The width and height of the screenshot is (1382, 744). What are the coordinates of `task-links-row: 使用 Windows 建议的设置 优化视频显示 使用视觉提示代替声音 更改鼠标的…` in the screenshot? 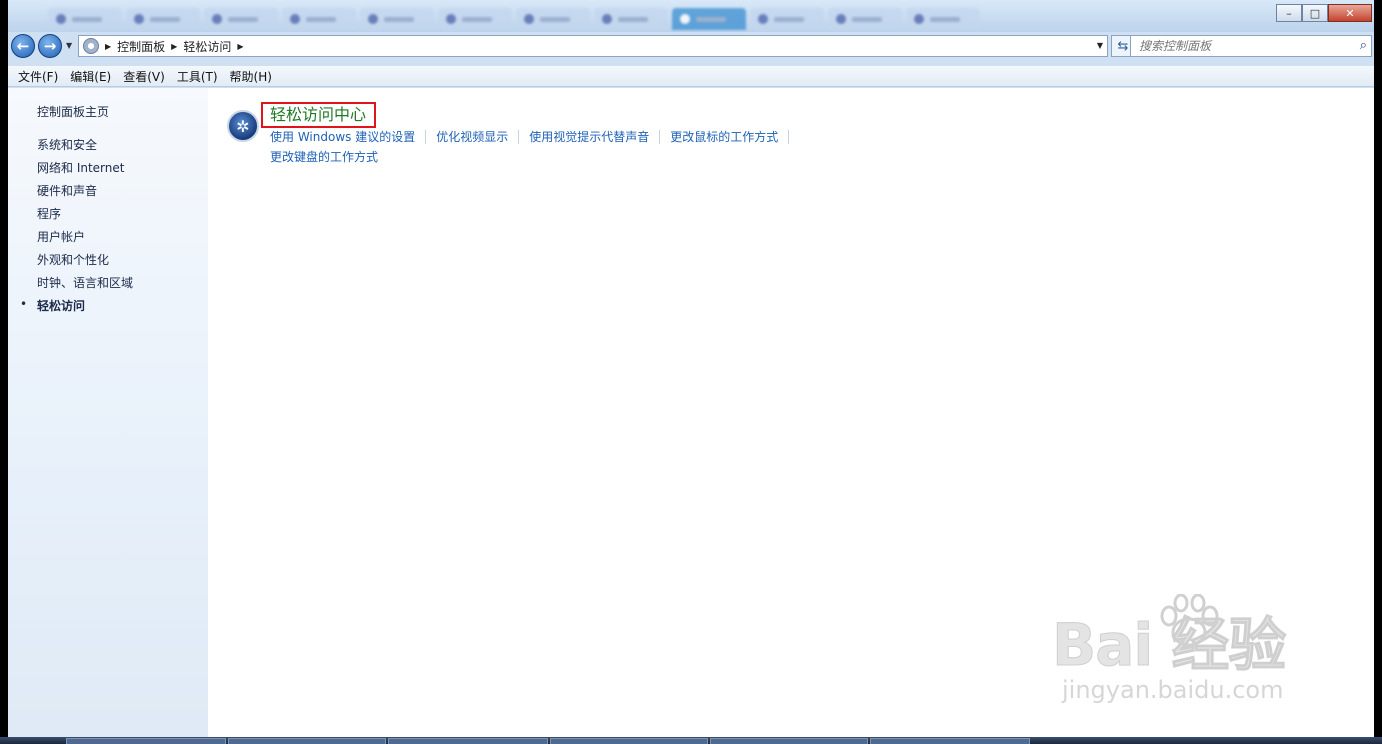 It's located at (534, 136).